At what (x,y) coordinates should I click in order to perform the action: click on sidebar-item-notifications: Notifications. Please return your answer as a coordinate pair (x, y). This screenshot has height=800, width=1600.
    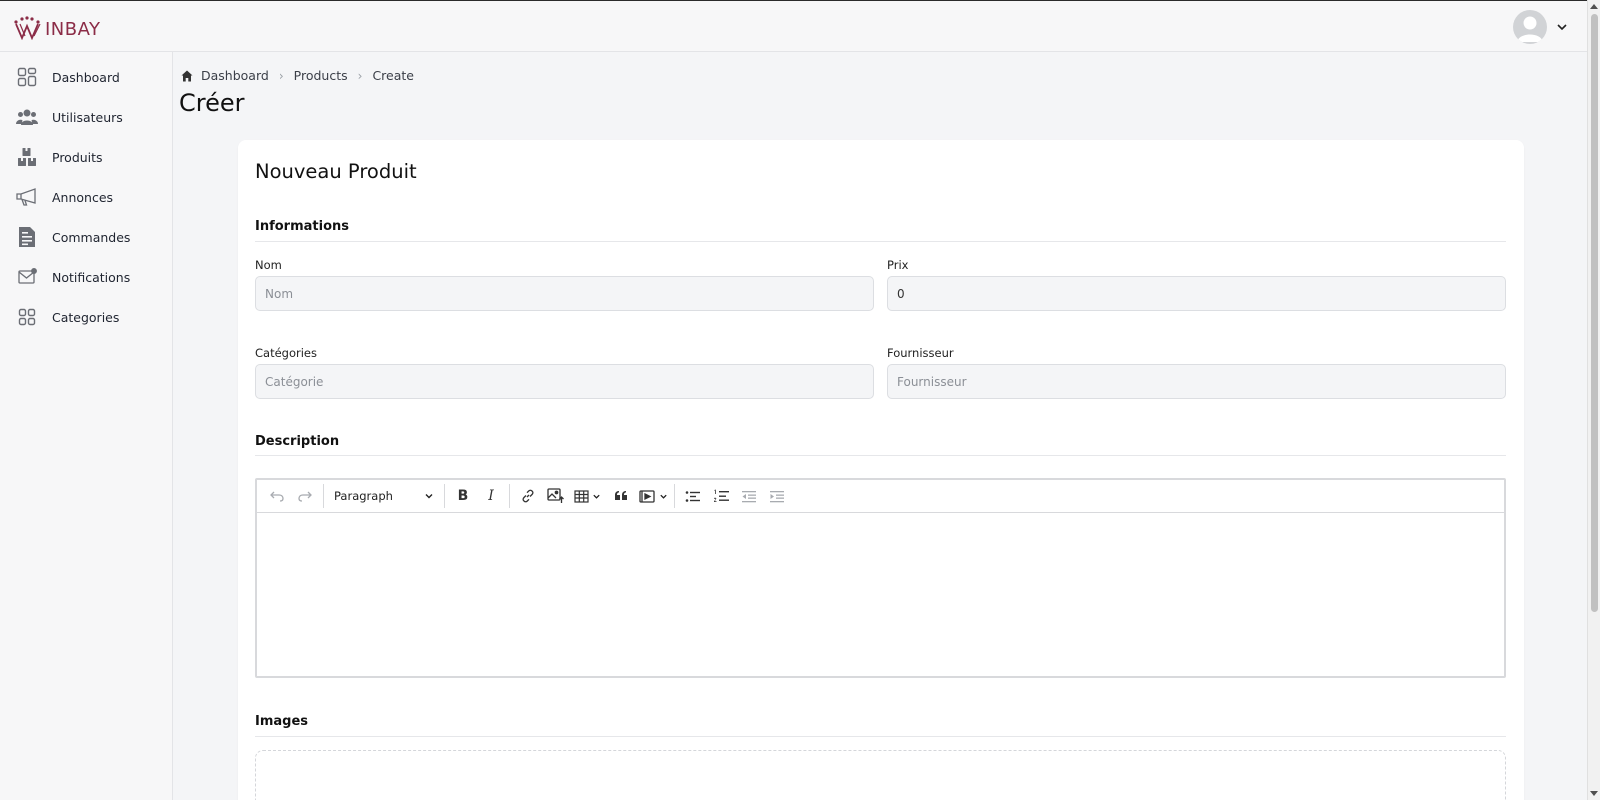
    Looking at the image, I should click on (86, 277).